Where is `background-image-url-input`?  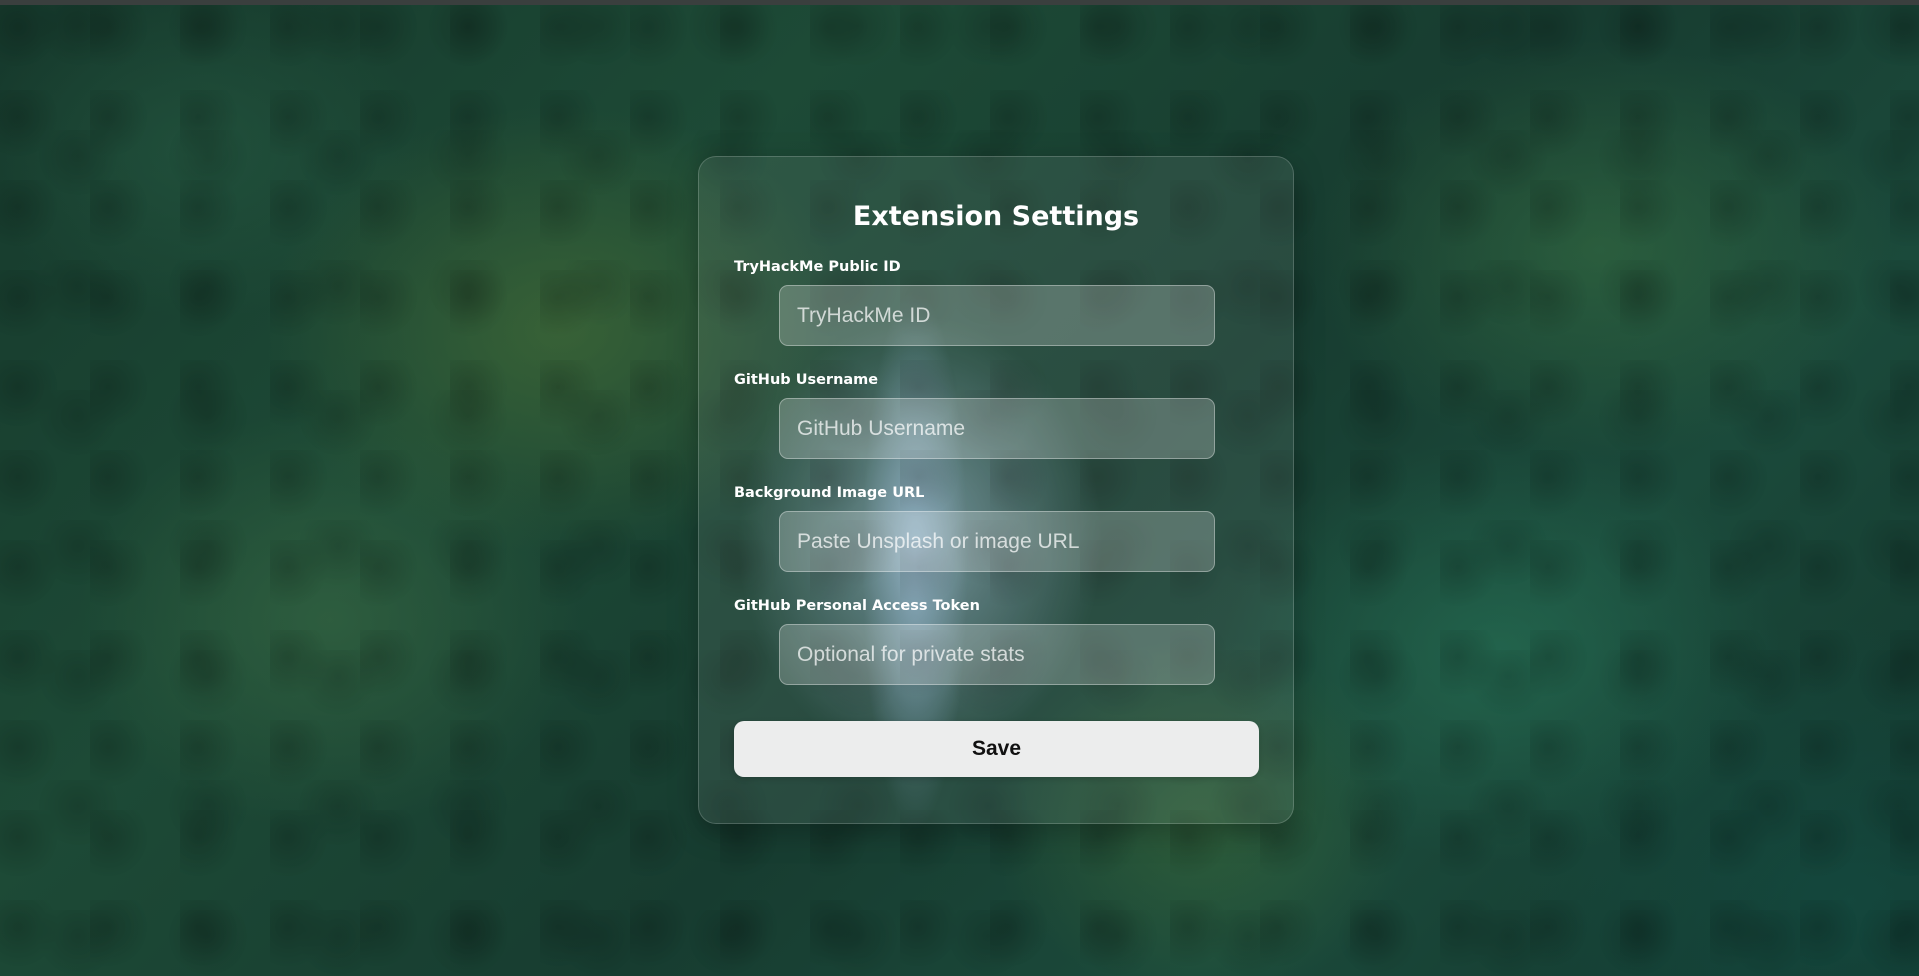
background-image-url-input is located at coordinates (997, 541).